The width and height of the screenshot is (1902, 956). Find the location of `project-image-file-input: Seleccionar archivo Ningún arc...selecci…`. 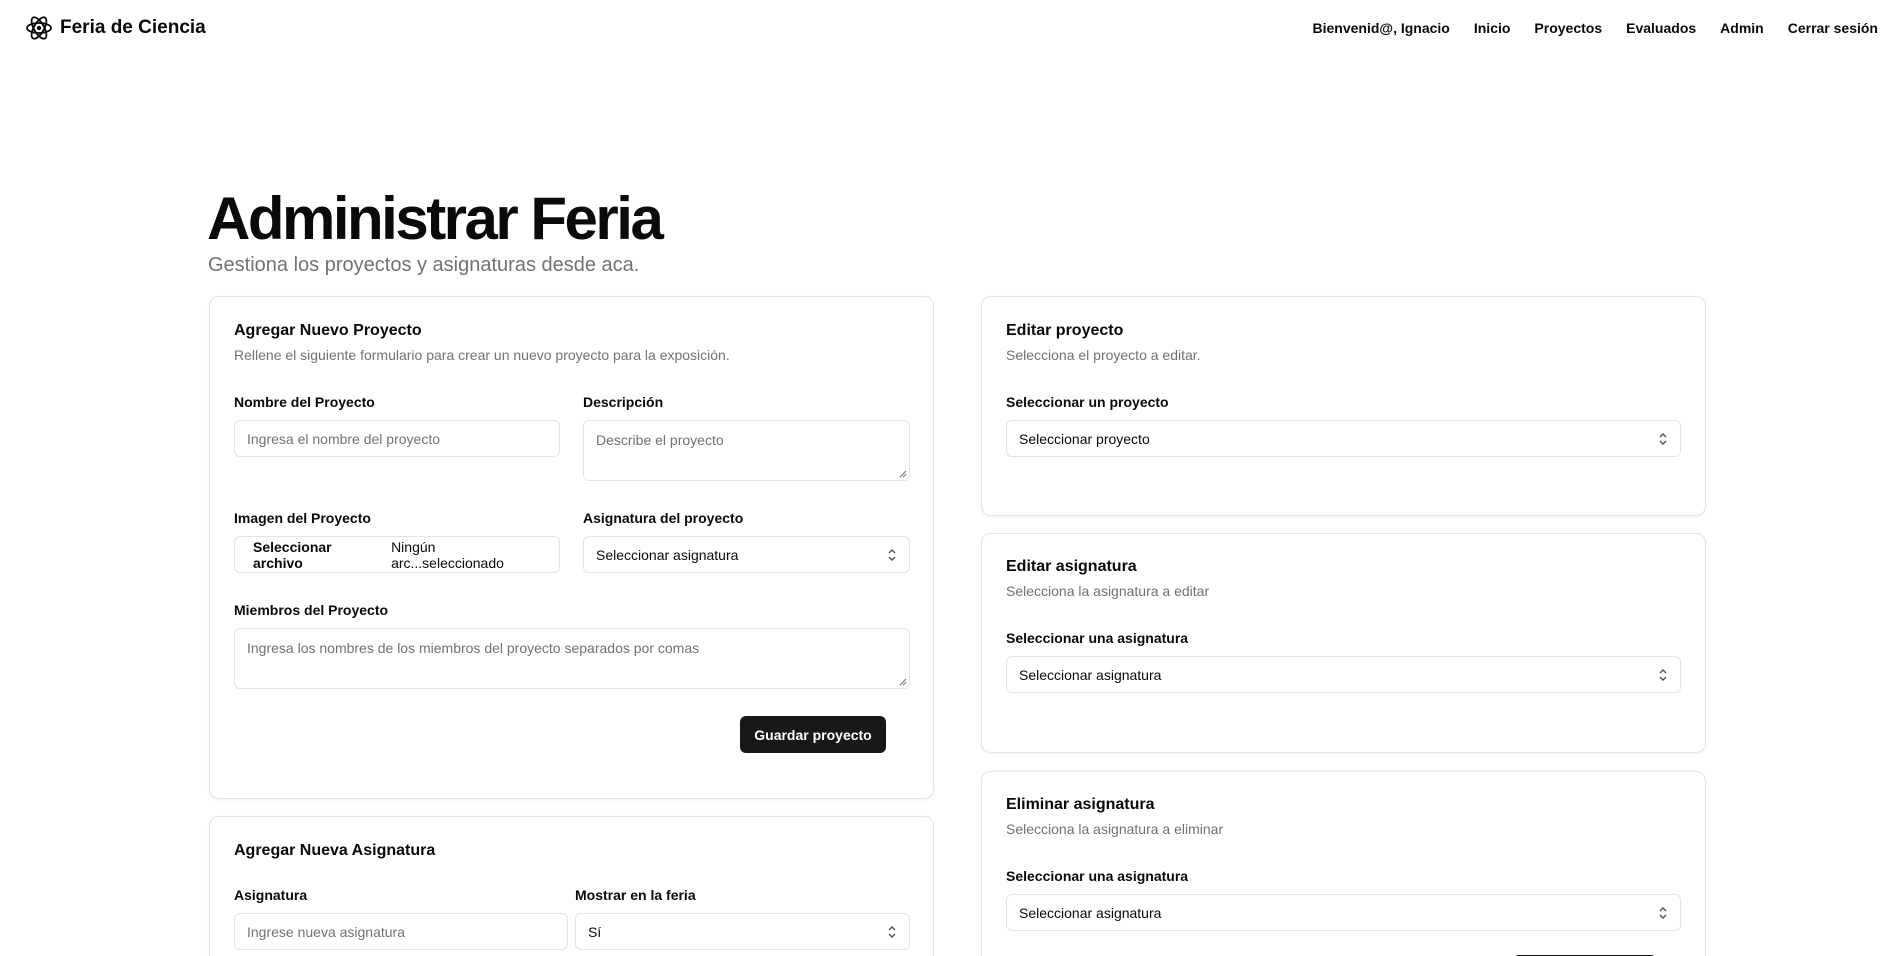

project-image-file-input: Seleccionar archivo Ningún arc...selecci… is located at coordinates (397, 554).